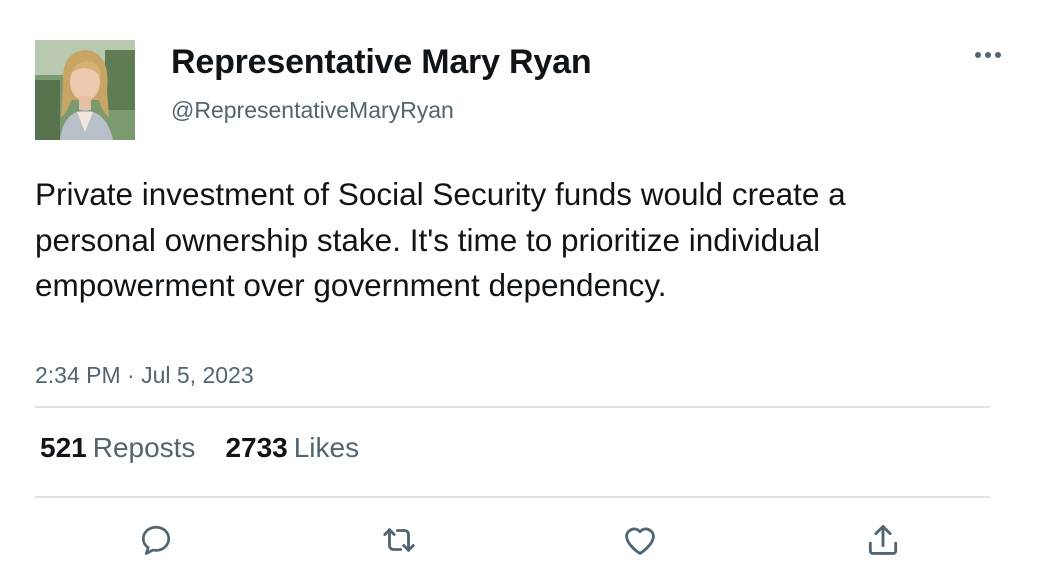 The height and width of the screenshot is (570, 1050). What do you see at coordinates (512, 497) in the screenshot?
I see `divider-bottom` at bounding box center [512, 497].